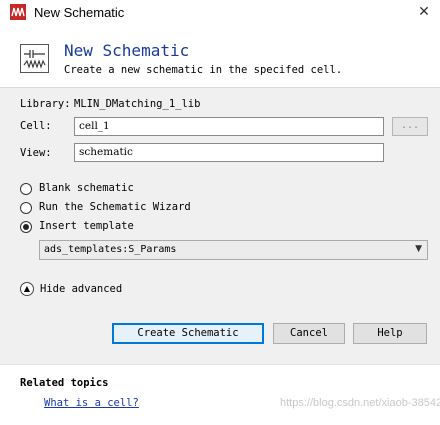 This screenshot has width=440, height=425. What do you see at coordinates (309, 333) in the screenshot?
I see `cancel-button: Cancel` at bounding box center [309, 333].